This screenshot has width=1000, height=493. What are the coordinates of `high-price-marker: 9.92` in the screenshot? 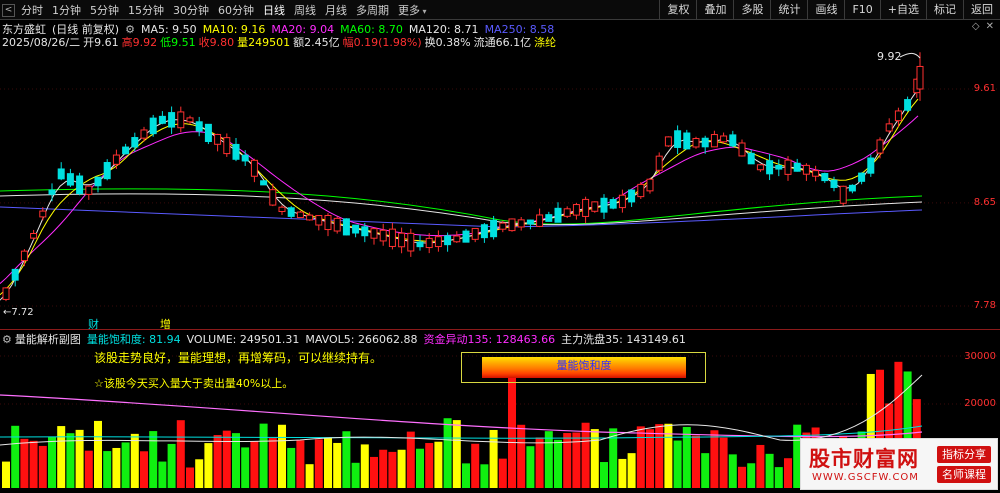 It's located at (889, 56).